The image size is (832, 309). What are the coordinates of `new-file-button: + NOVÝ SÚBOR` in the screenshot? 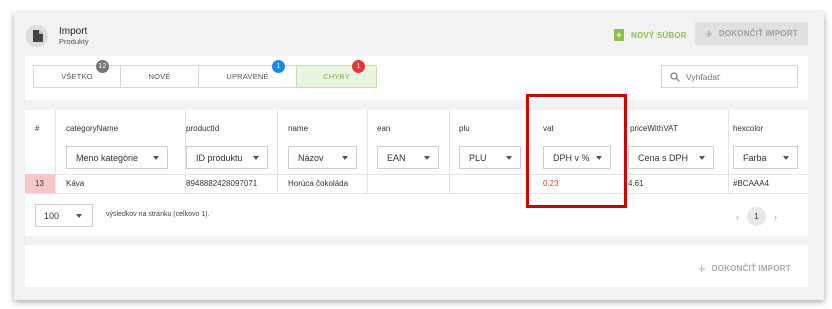 It's located at (650, 35).